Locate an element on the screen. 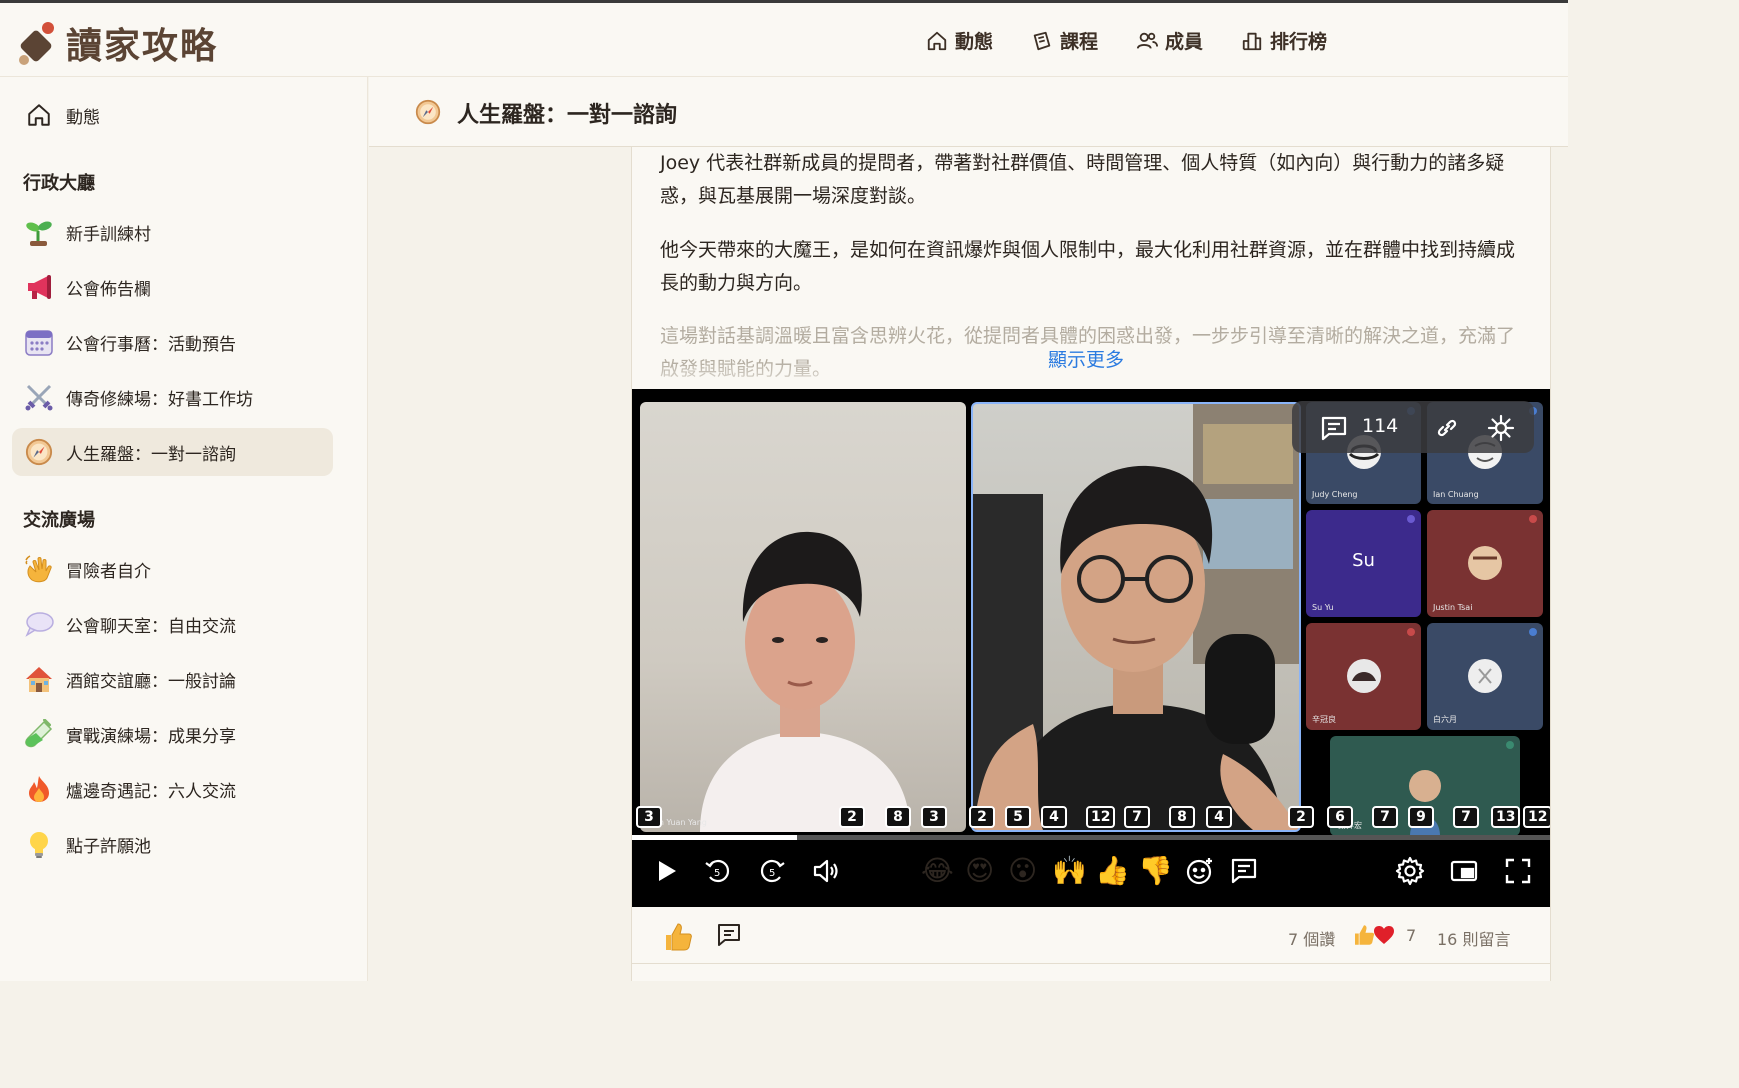 The width and height of the screenshot is (1739, 1088). miniplayer-icon is located at coordinates (1464, 871).